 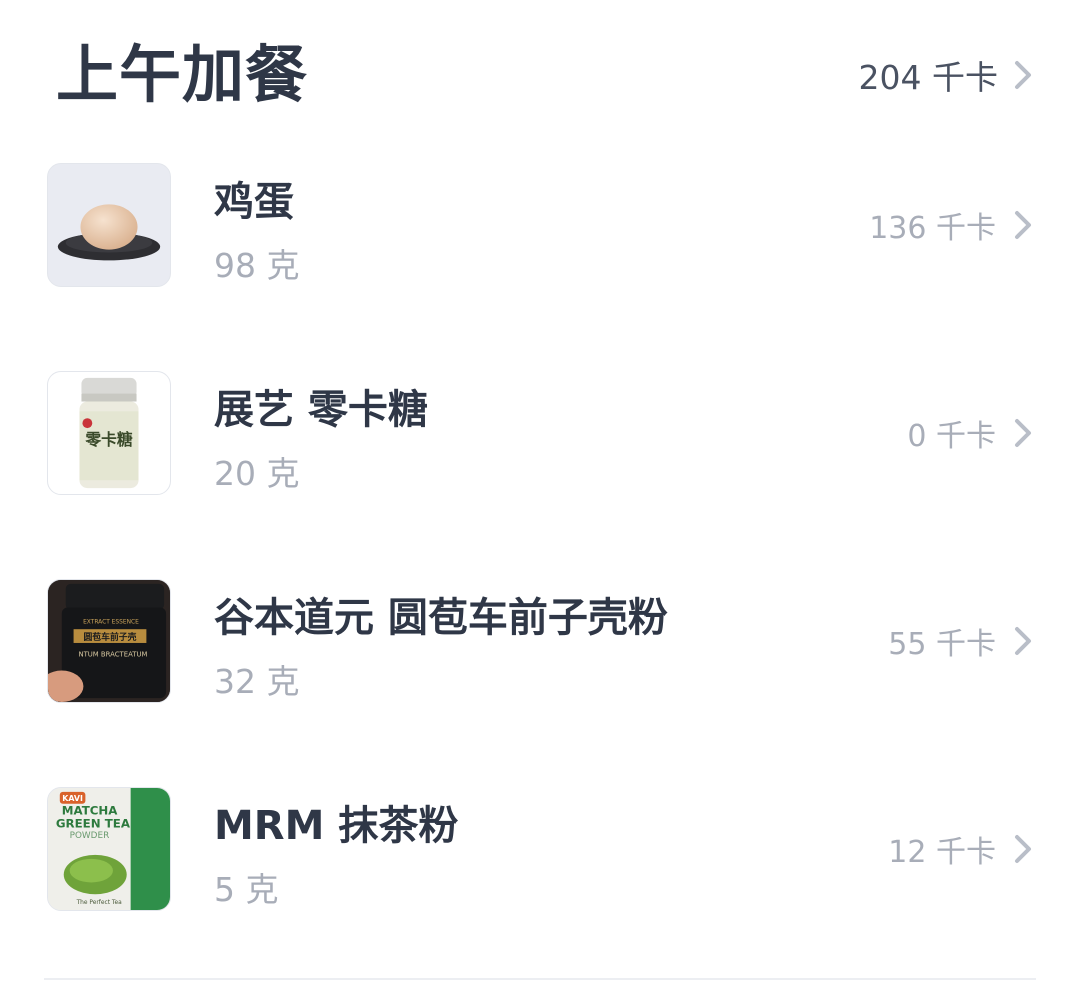 I want to click on food-calories: 55 千卡, so click(x=960, y=641).